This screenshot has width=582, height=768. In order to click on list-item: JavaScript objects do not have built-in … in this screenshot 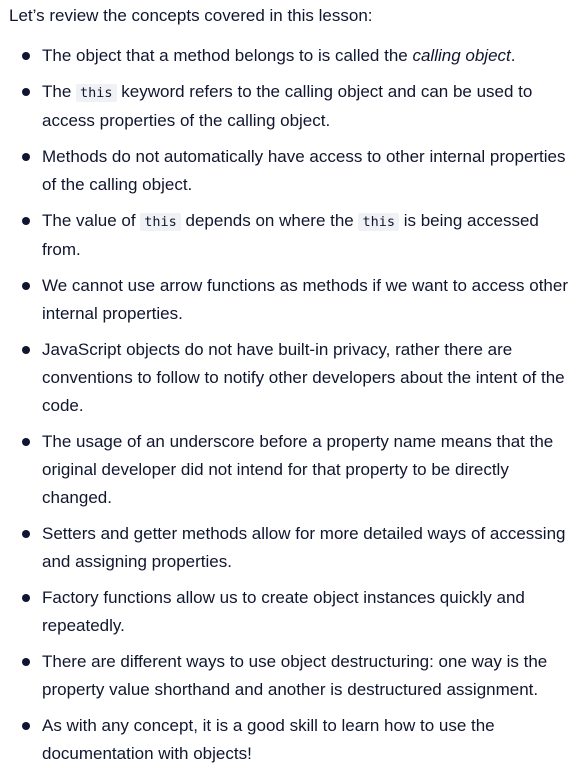, I will do `click(295, 378)`.